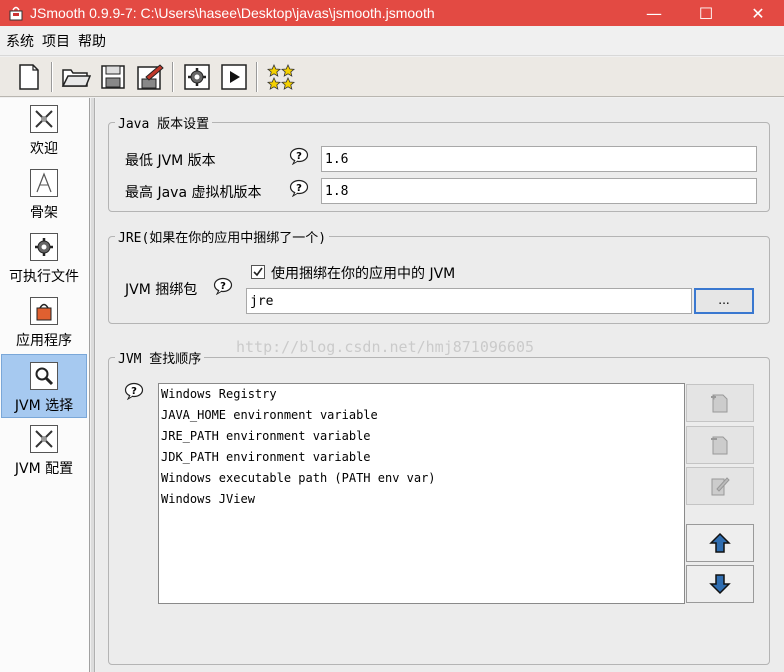  What do you see at coordinates (44, 376) in the screenshot?
I see `jvm-select-icon` at bounding box center [44, 376].